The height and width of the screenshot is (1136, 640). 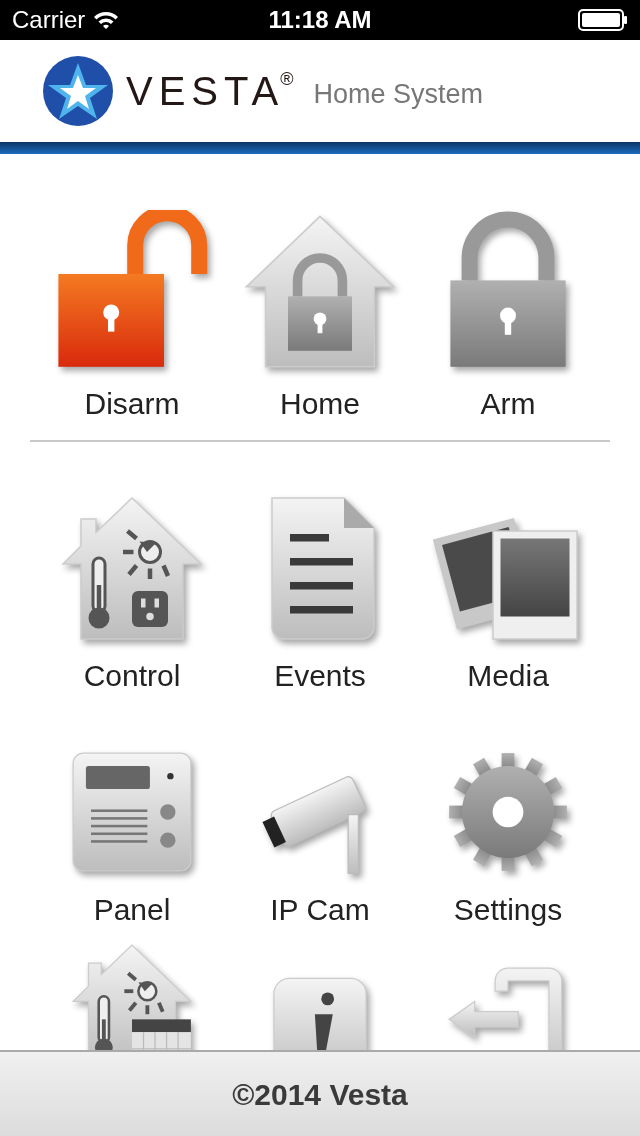 I want to click on menu-tile: Settings, so click(x=508, y=839).